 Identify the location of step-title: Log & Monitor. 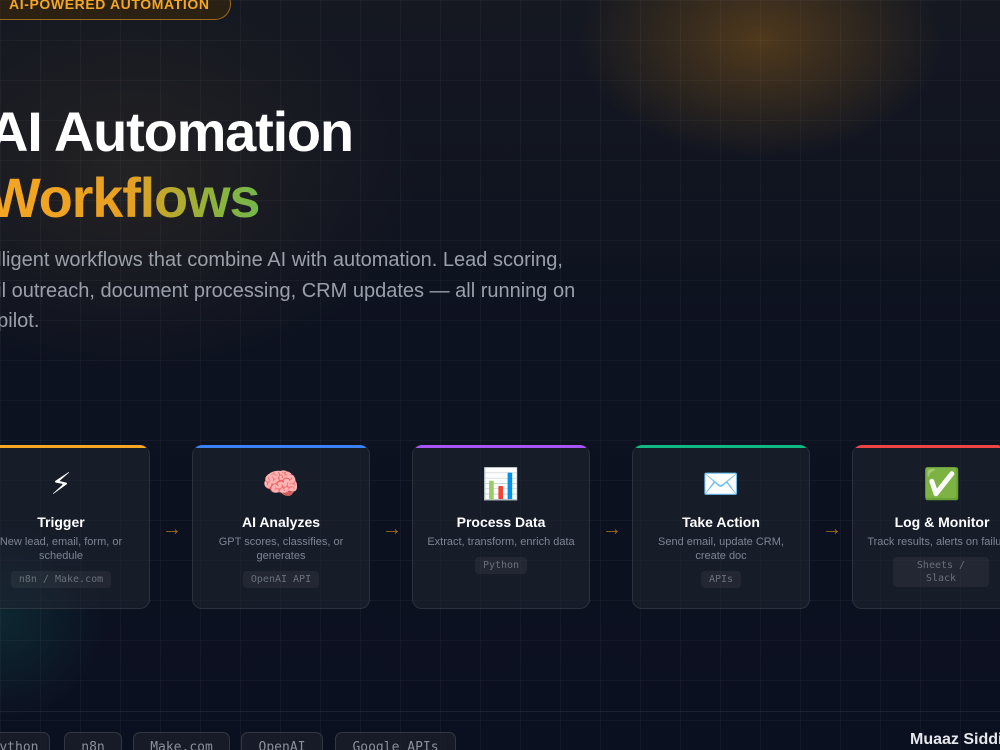
(942, 522).